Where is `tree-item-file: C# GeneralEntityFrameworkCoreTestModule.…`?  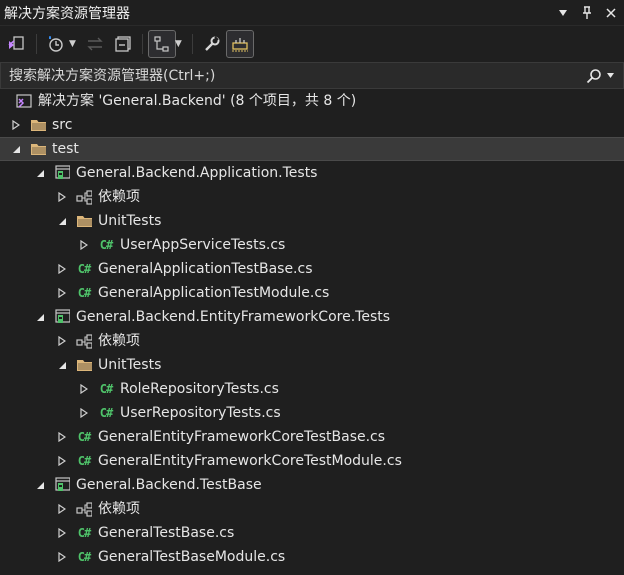
tree-item-file: C# GeneralEntityFrameworkCoreTestModule.… is located at coordinates (312, 461).